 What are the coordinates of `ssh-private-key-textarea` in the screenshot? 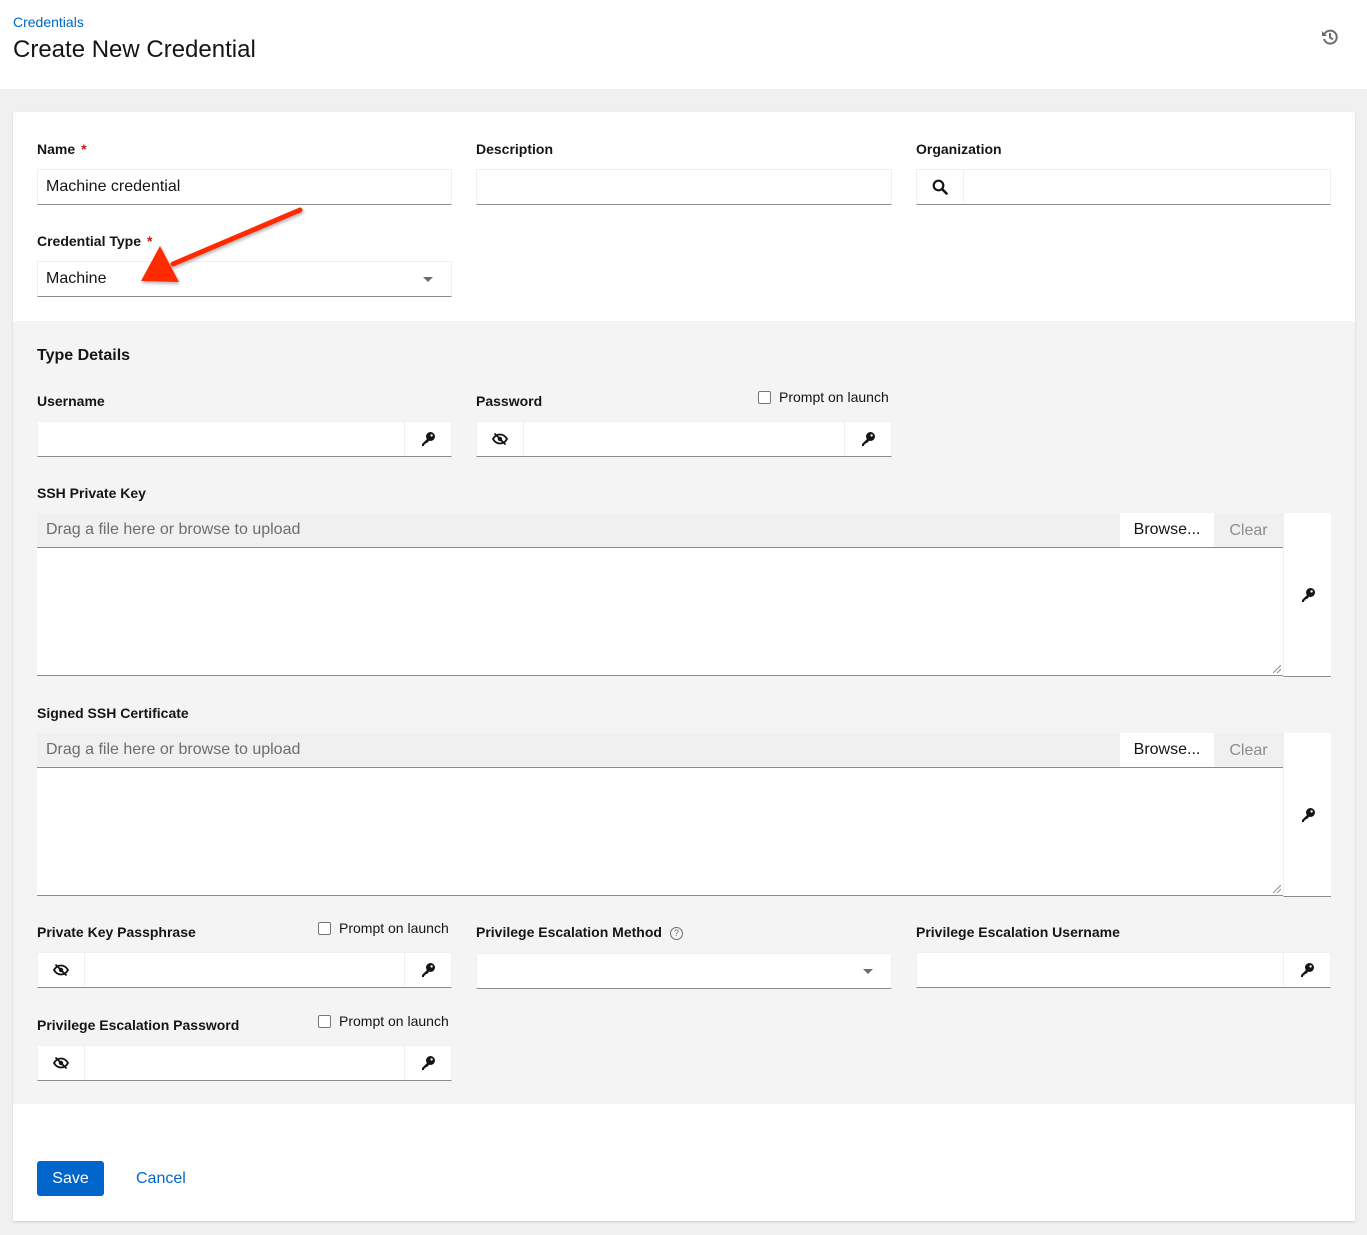 It's located at (660, 612).